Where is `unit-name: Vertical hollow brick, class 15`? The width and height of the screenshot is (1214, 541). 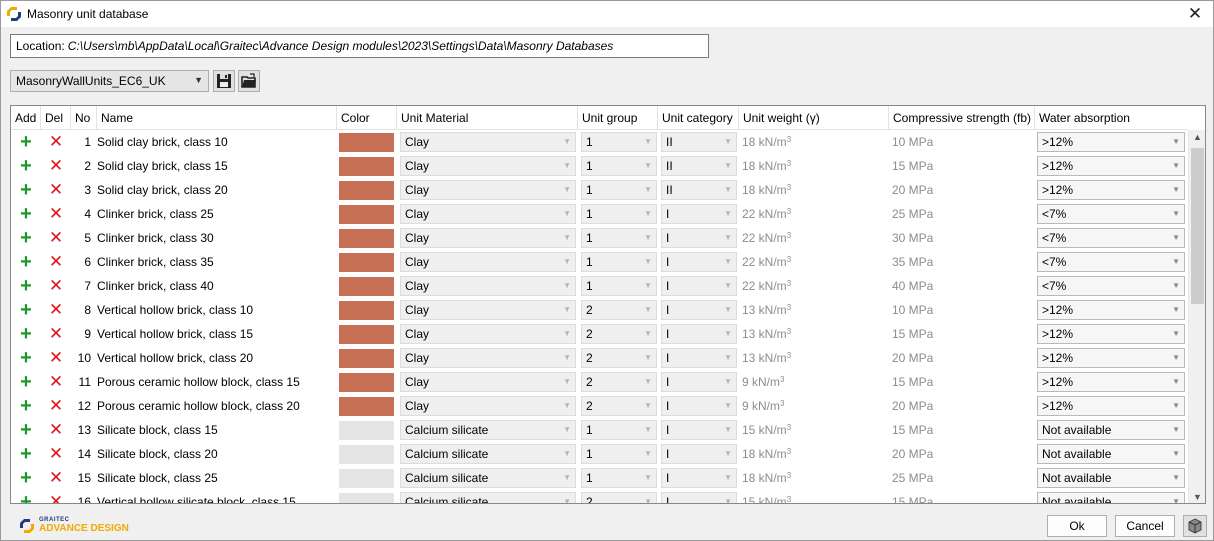
unit-name: Vertical hollow brick, class 15 is located at coordinates (175, 334).